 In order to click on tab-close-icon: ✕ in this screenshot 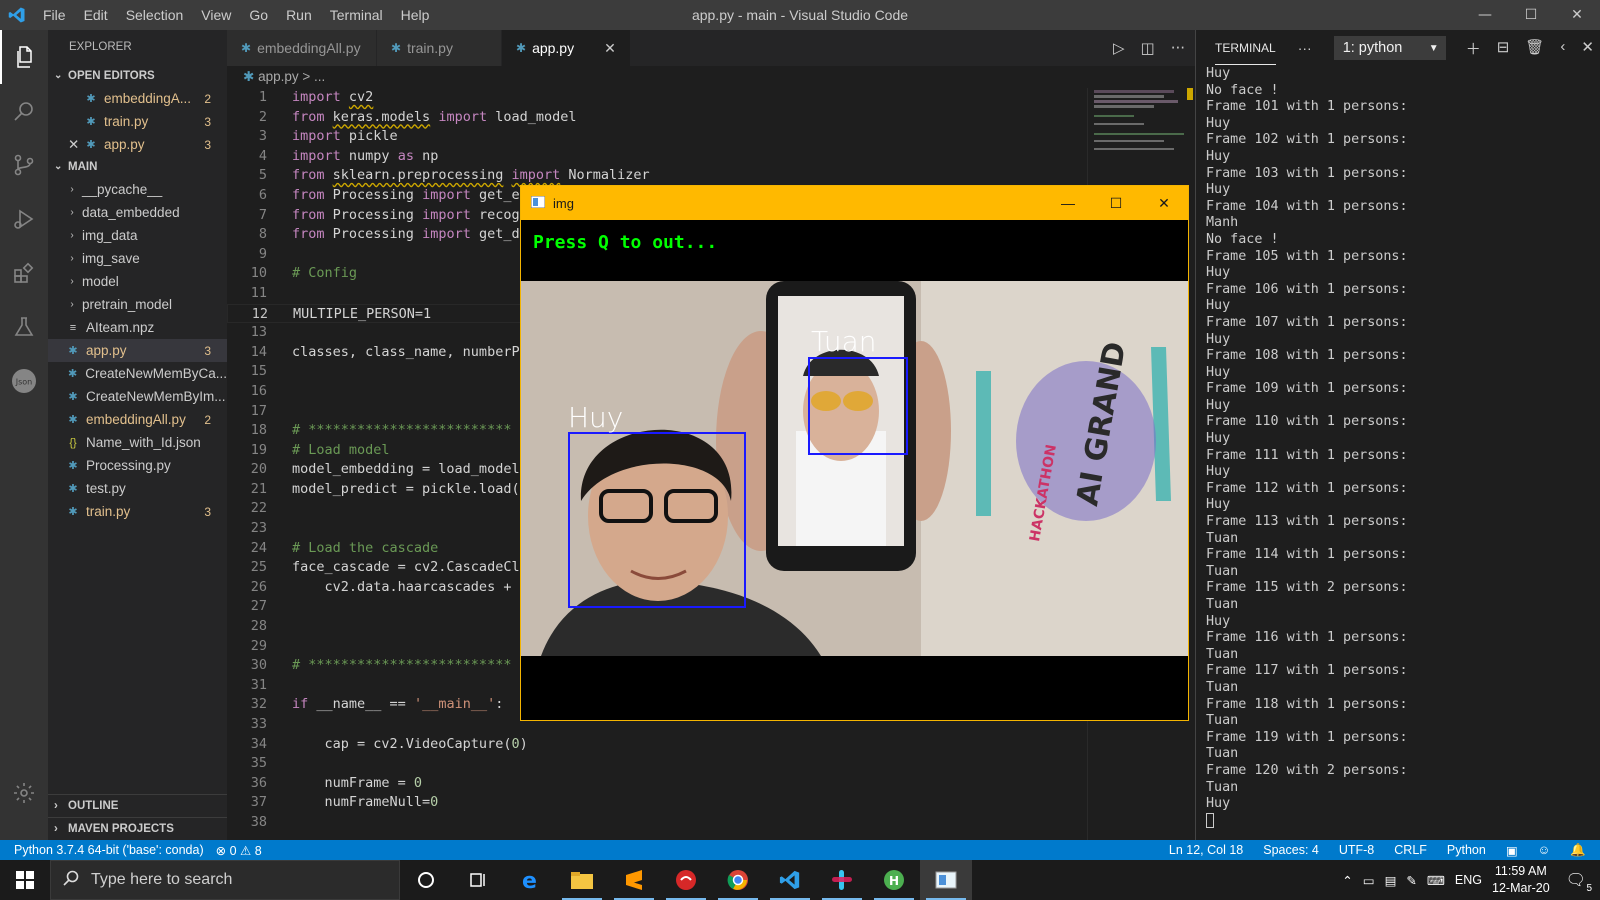, I will do `click(595, 48)`.